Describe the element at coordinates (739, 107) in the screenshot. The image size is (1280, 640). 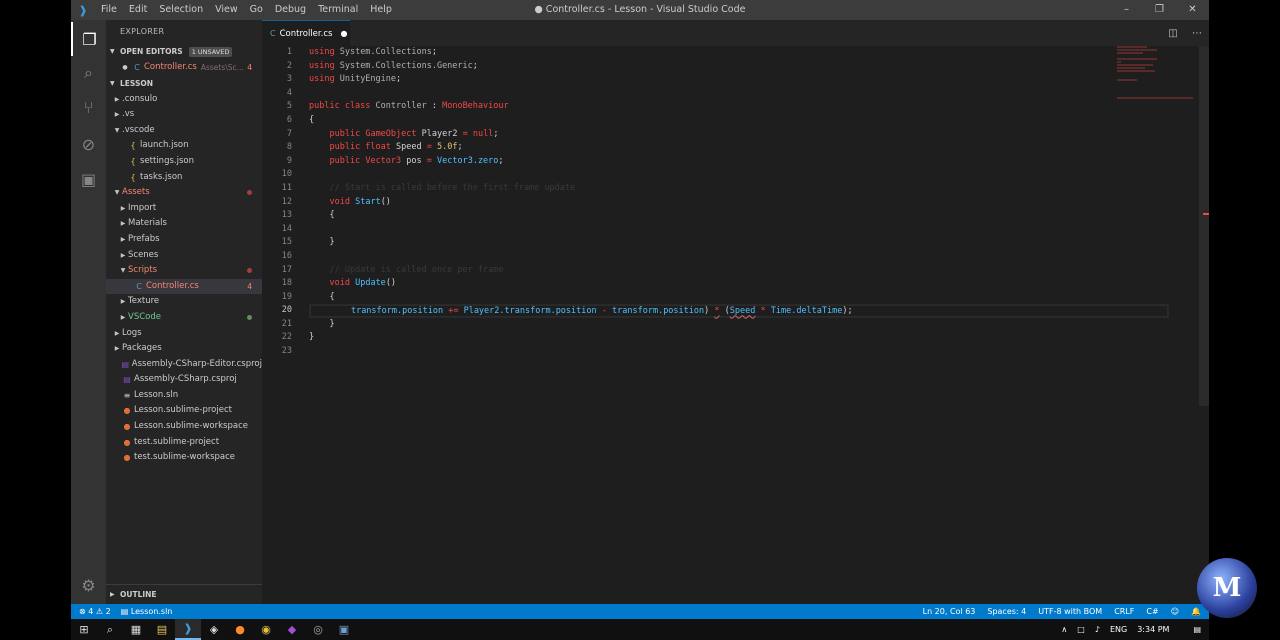
I see `code-line: public class Controller : MonoBehaviour` at that location.